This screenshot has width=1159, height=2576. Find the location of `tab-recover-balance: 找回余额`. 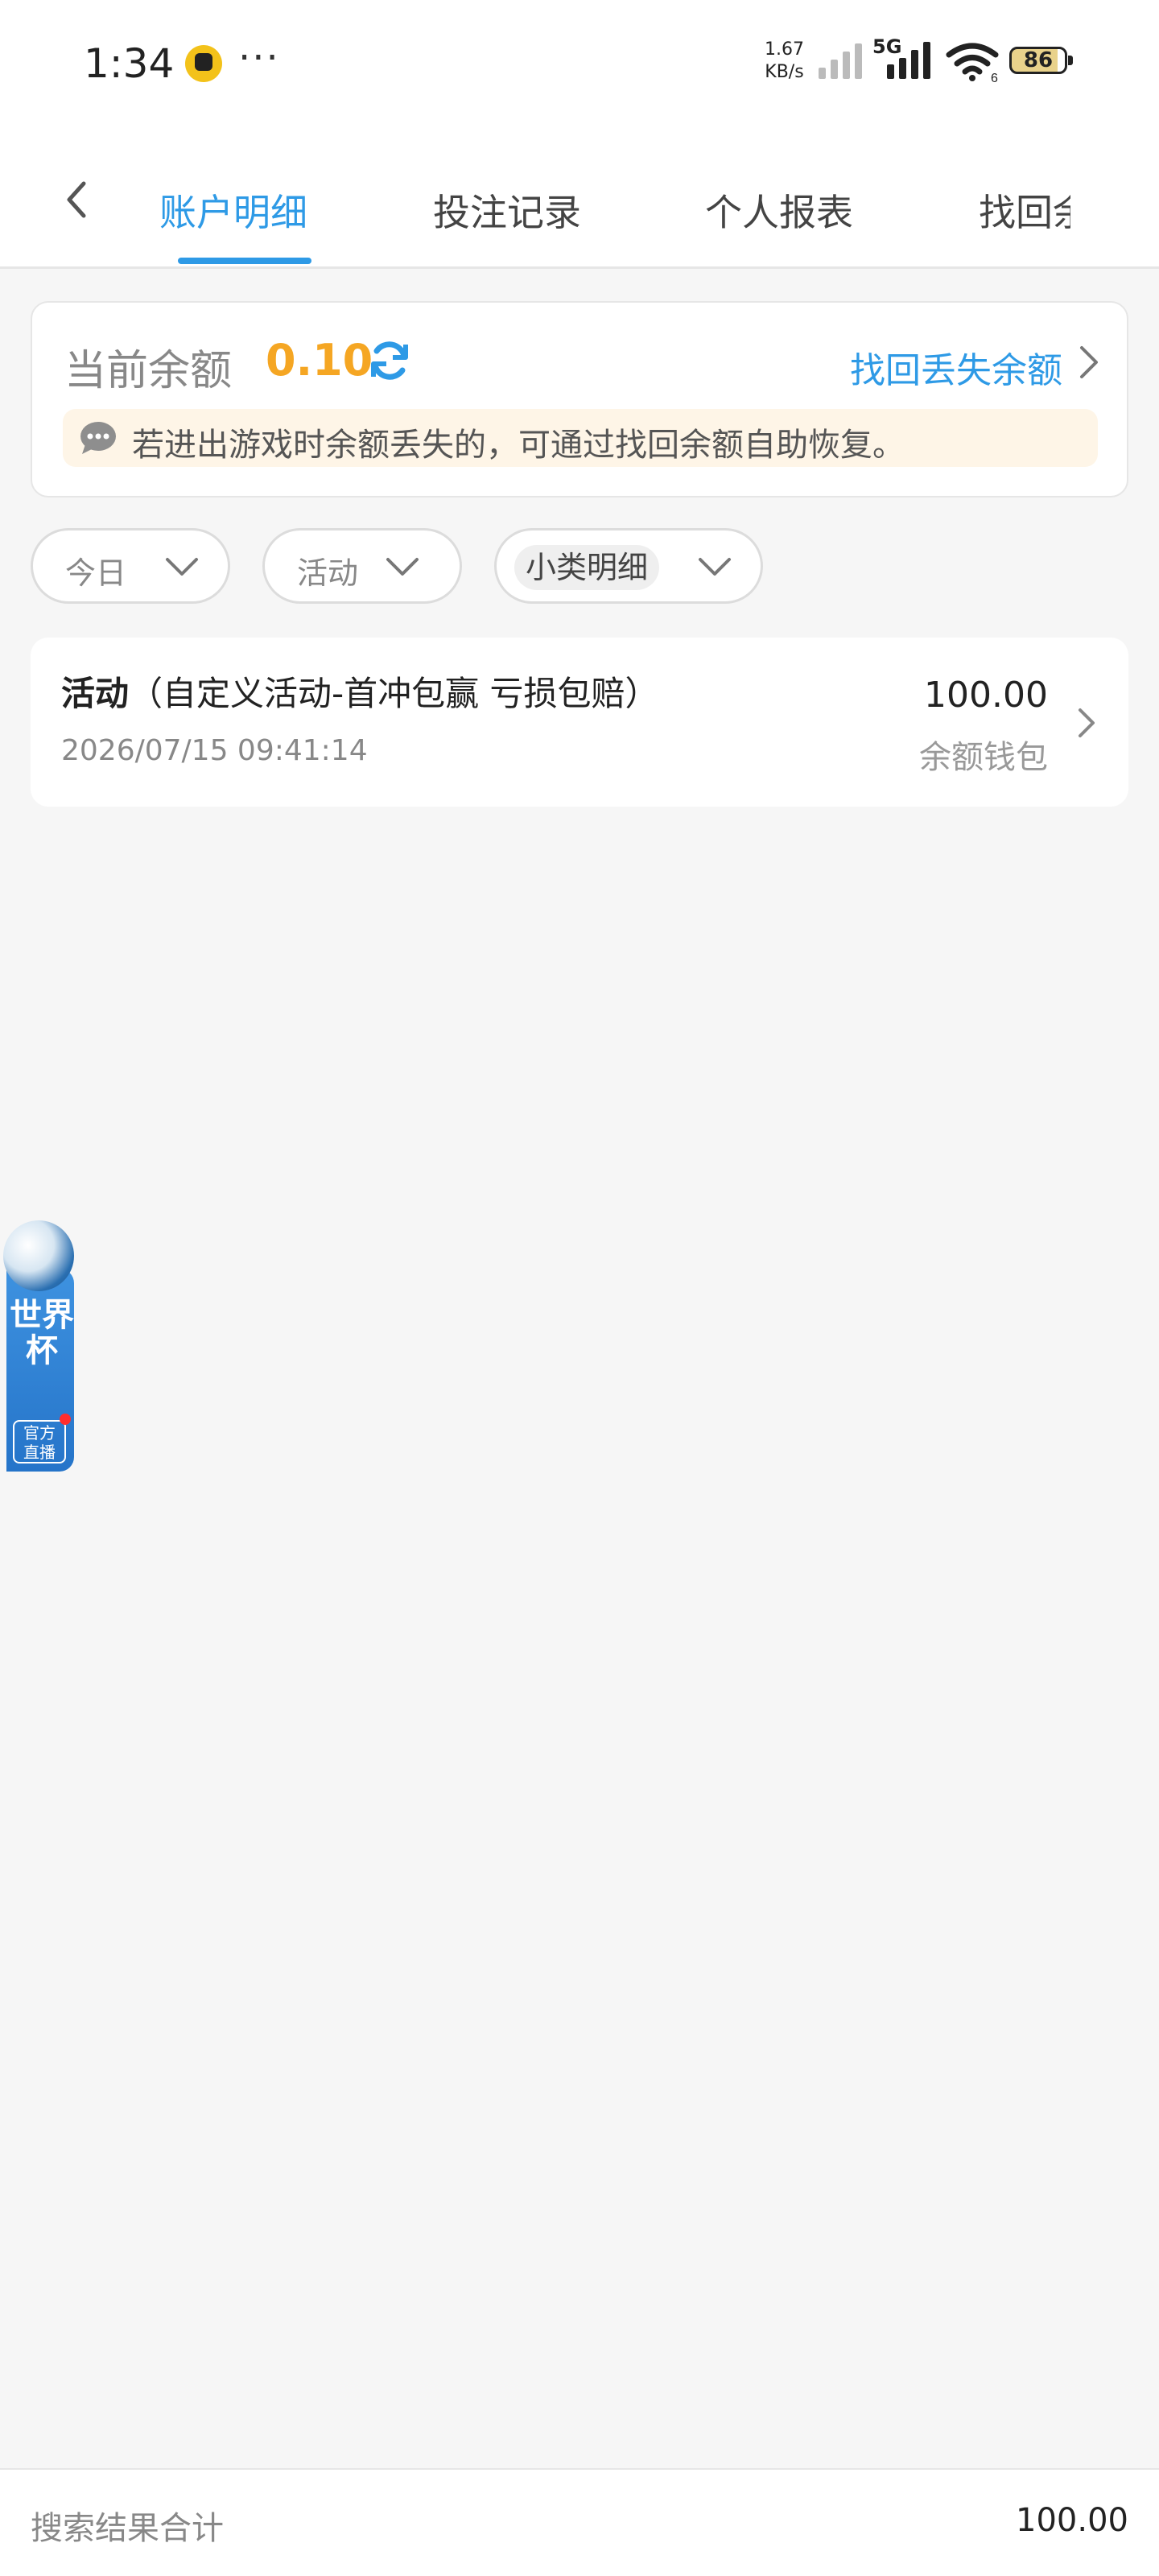

tab-recover-balance: 找回余额 is located at coordinates (1024, 212).